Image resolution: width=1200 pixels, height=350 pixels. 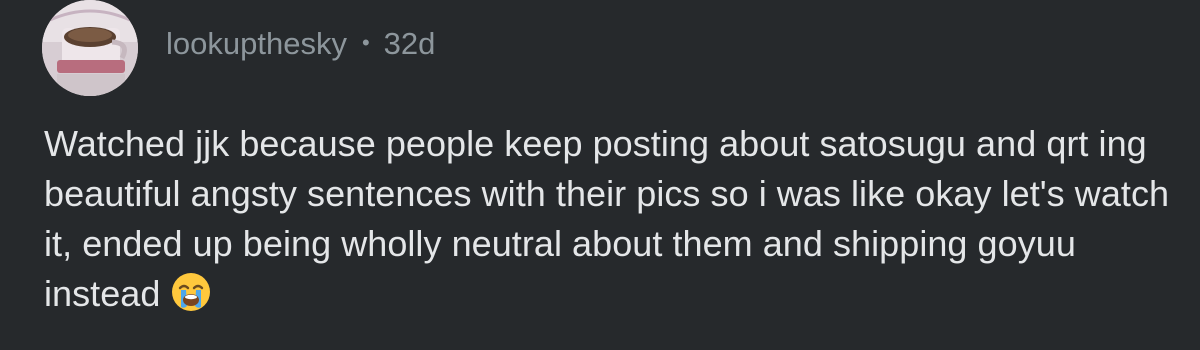 I want to click on username-link: lookupthesky, so click(x=256, y=44).